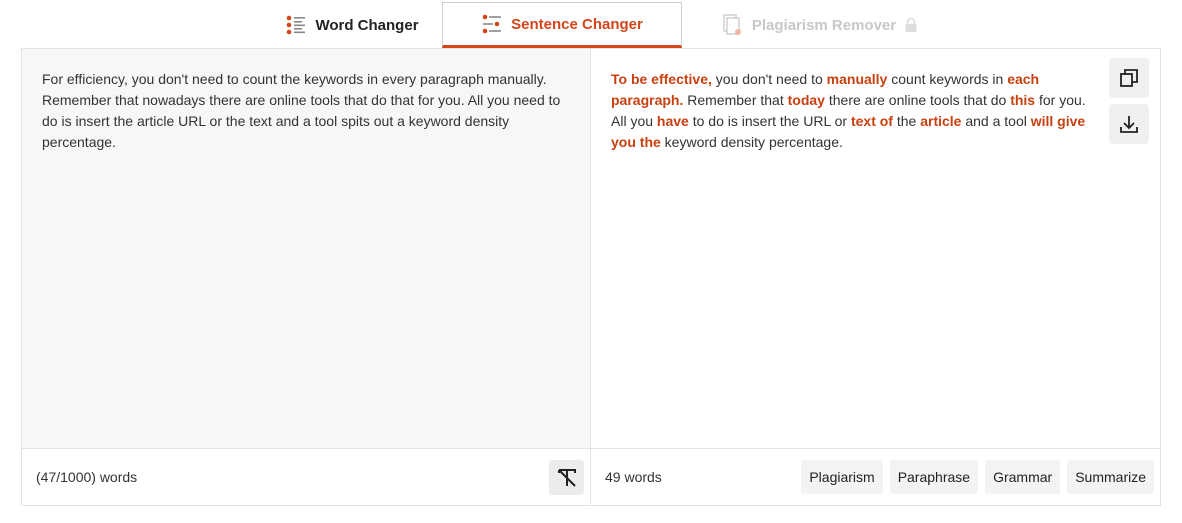 This screenshot has height=523, width=1182. I want to click on tab-plagiarism-remover: Plagiarism Remover, so click(820, 25).